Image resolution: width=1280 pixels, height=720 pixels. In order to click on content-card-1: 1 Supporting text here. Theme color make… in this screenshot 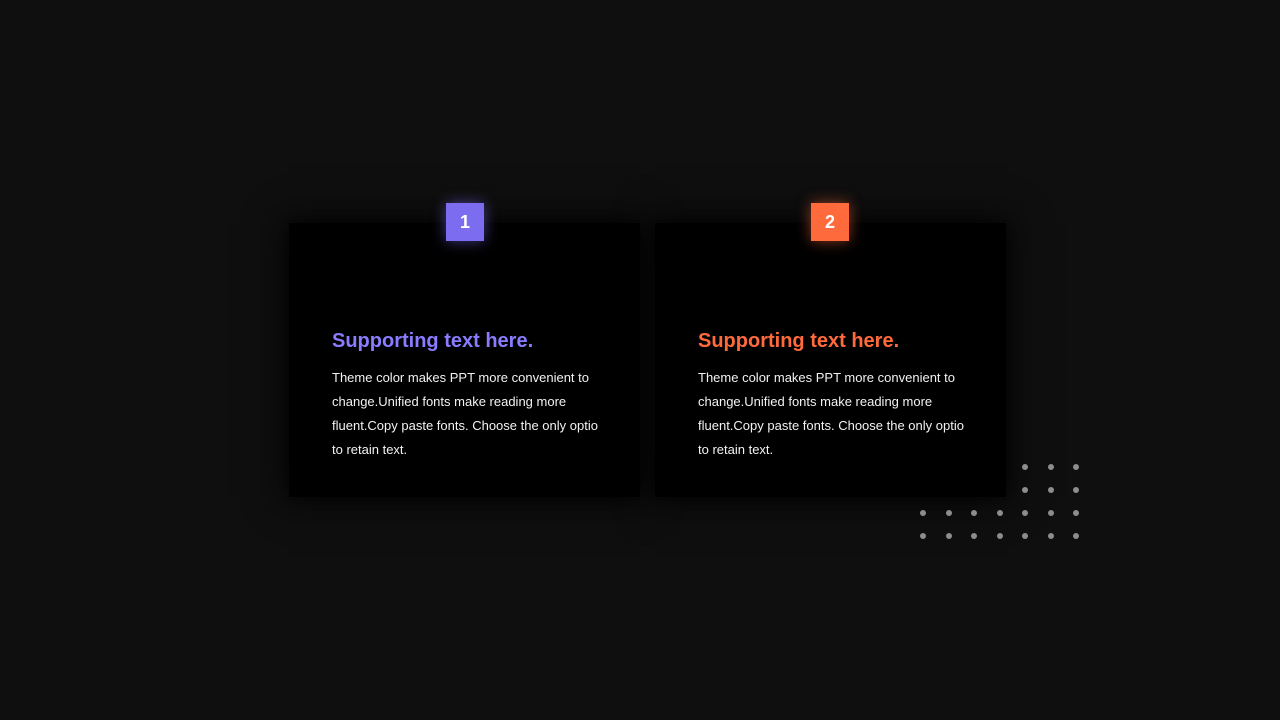, I will do `click(464, 350)`.